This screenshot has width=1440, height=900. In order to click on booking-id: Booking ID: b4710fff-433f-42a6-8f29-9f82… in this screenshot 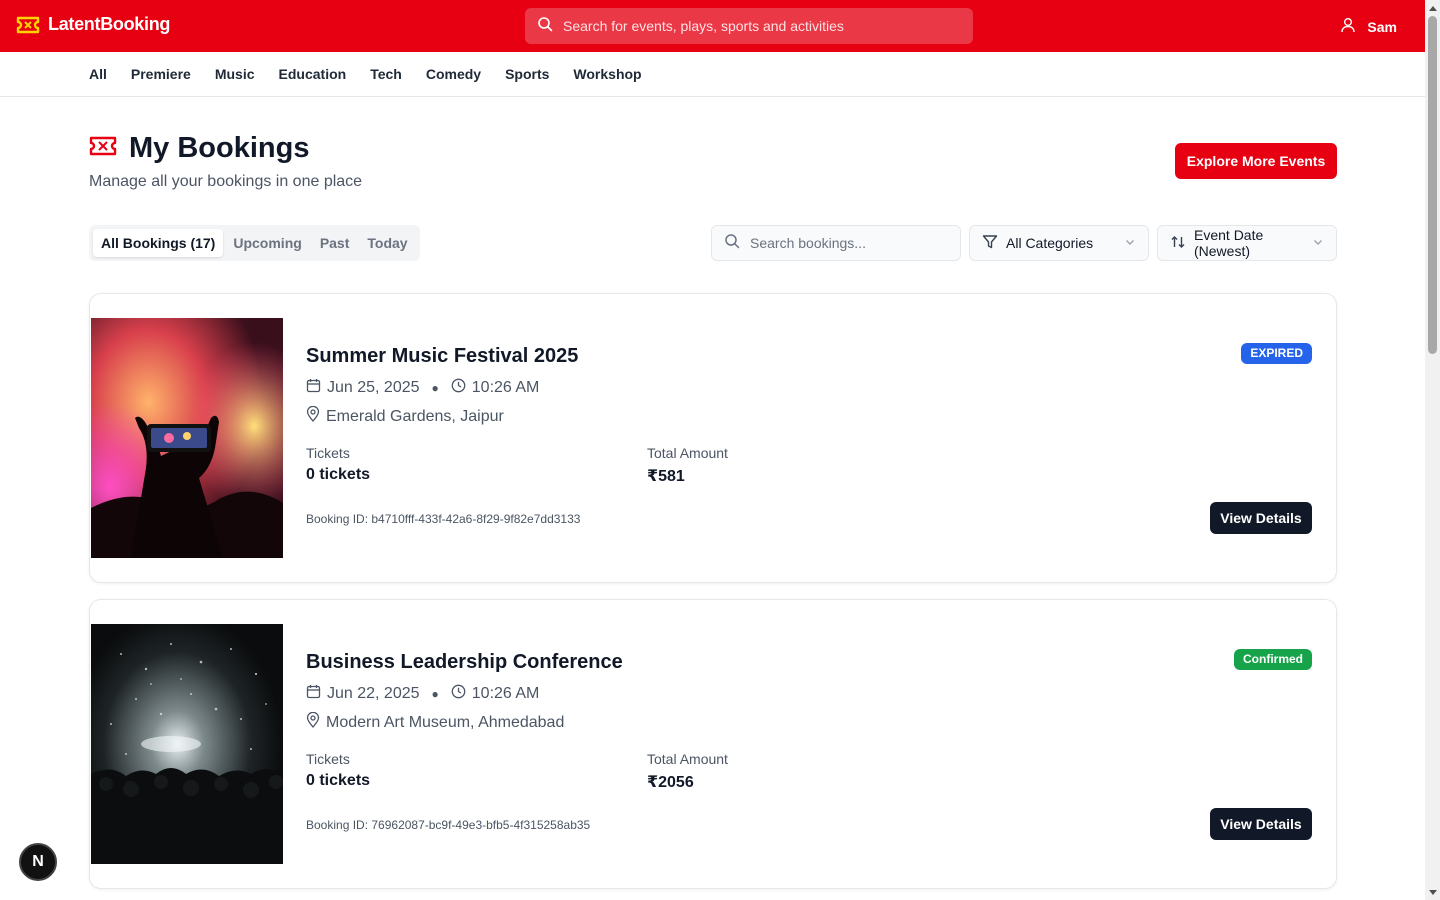, I will do `click(443, 519)`.